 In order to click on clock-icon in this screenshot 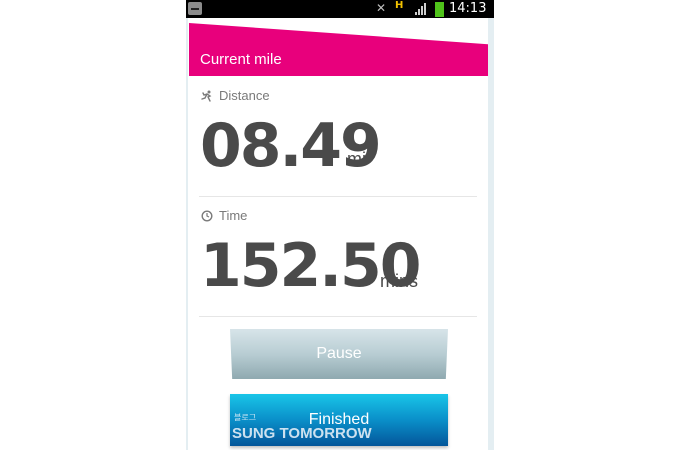, I will do `click(207, 215)`.